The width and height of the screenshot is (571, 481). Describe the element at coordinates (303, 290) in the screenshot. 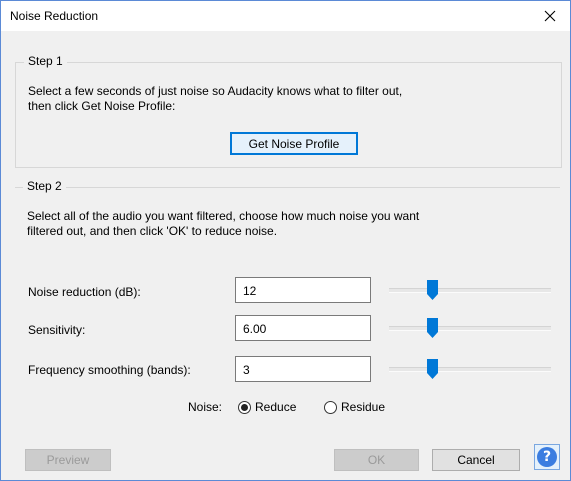

I see `noise-reduction-input: 12` at that location.